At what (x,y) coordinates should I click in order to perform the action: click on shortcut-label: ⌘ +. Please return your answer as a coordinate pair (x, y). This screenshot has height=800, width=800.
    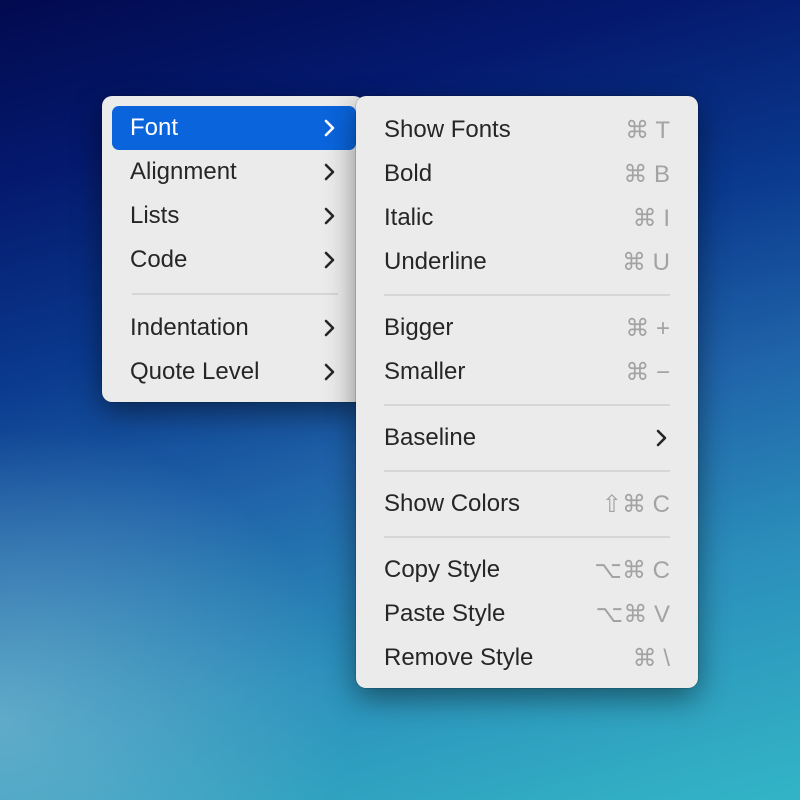
    Looking at the image, I should click on (647, 328).